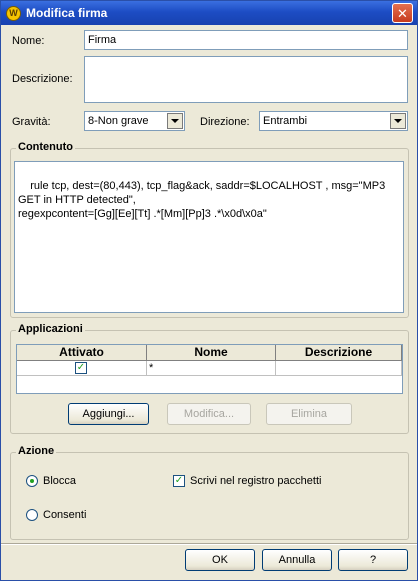 The height and width of the screenshot is (581, 418). I want to click on enabled-checkbox: ✓, so click(81, 368).